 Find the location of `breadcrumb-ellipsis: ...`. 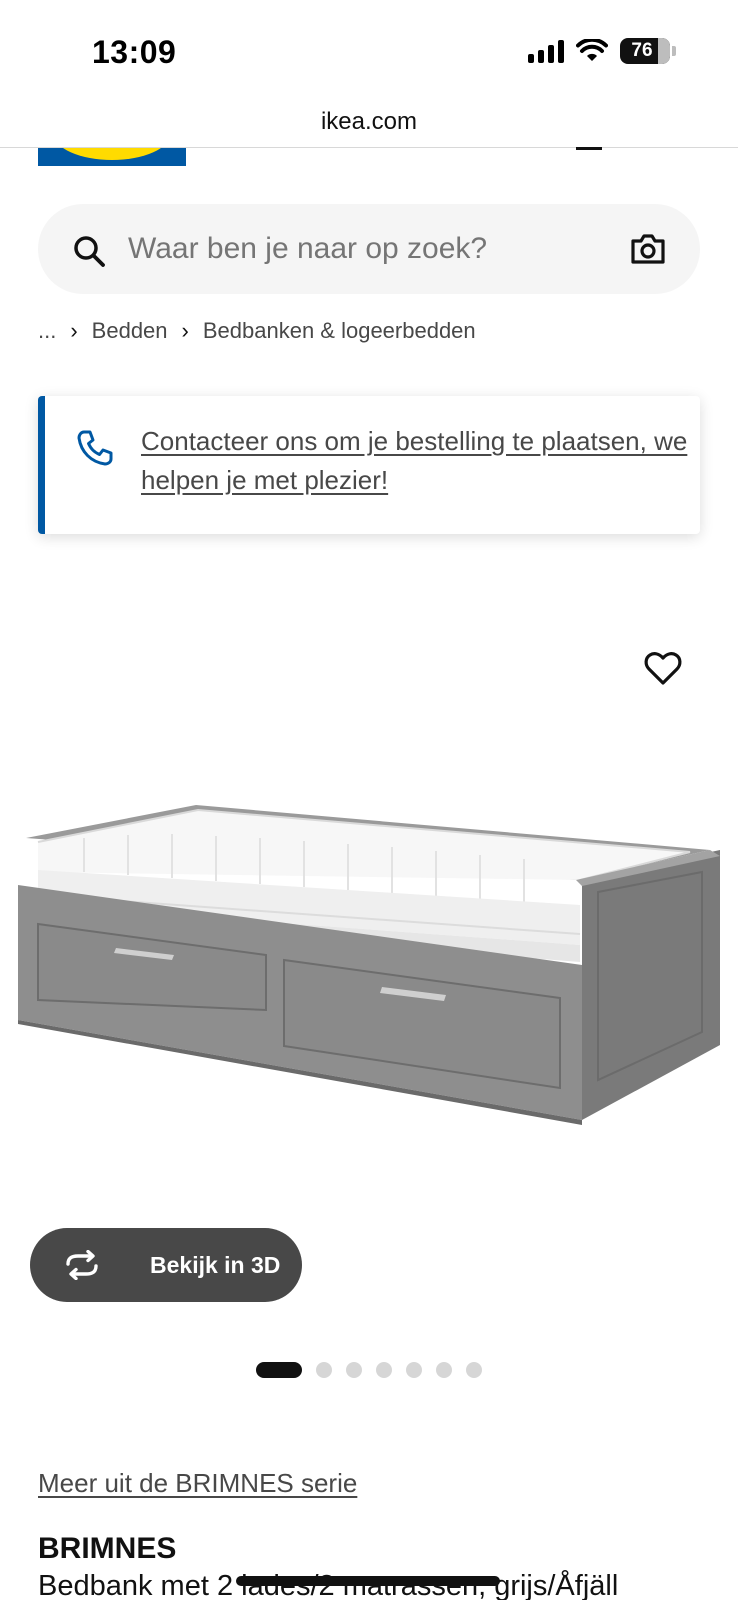

breadcrumb-ellipsis: ... is located at coordinates (47, 331).